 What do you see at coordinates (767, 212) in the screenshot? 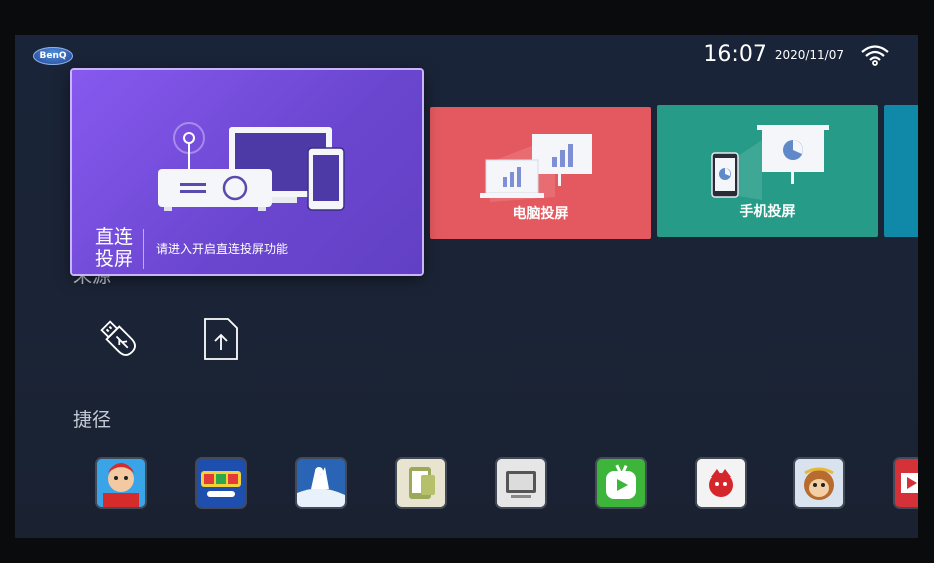
I see `phone-cast-label: 手机投屏` at bounding box center [767, 212].